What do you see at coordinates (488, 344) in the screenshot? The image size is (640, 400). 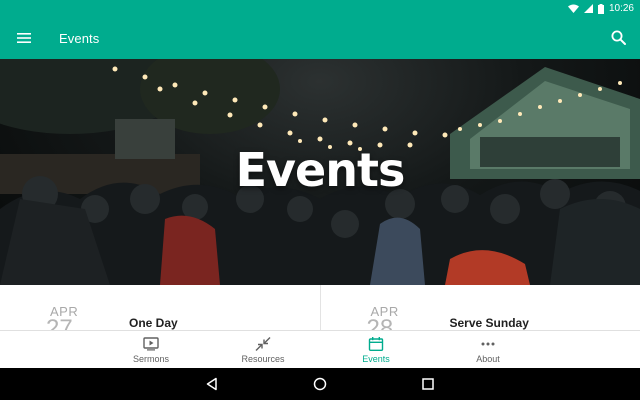 I see `more-icon` at bounding box center [488, 344].